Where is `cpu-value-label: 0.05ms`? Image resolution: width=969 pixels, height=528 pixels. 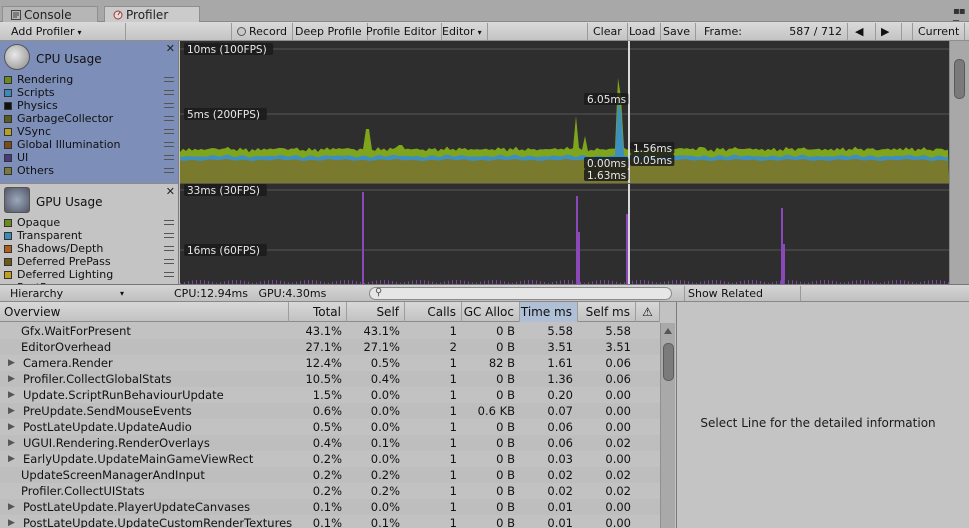 cpu-value-label: 0.05ms is located at coordinates (652, 160).